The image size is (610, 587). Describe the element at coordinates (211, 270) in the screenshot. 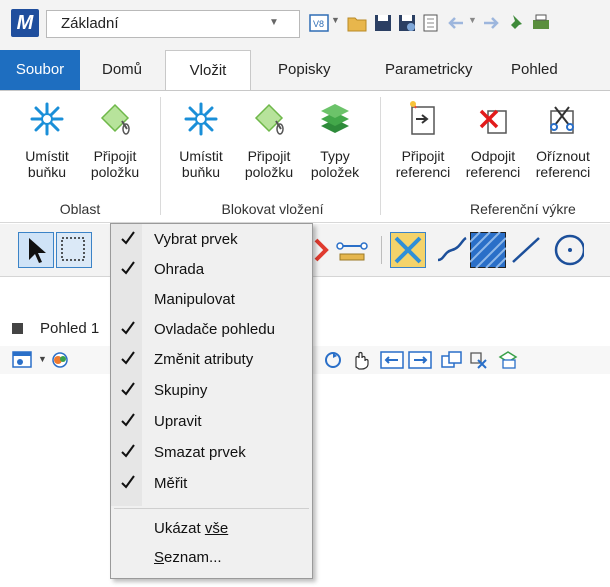

I see `menu-item-fence: Ohrada` at that location.